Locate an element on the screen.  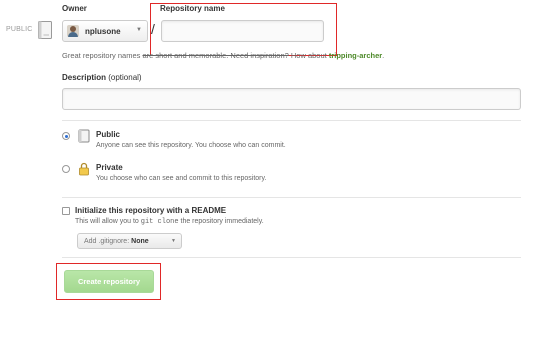
init-desc-prefix: This will allow you to is located at coordinates (108, 221).